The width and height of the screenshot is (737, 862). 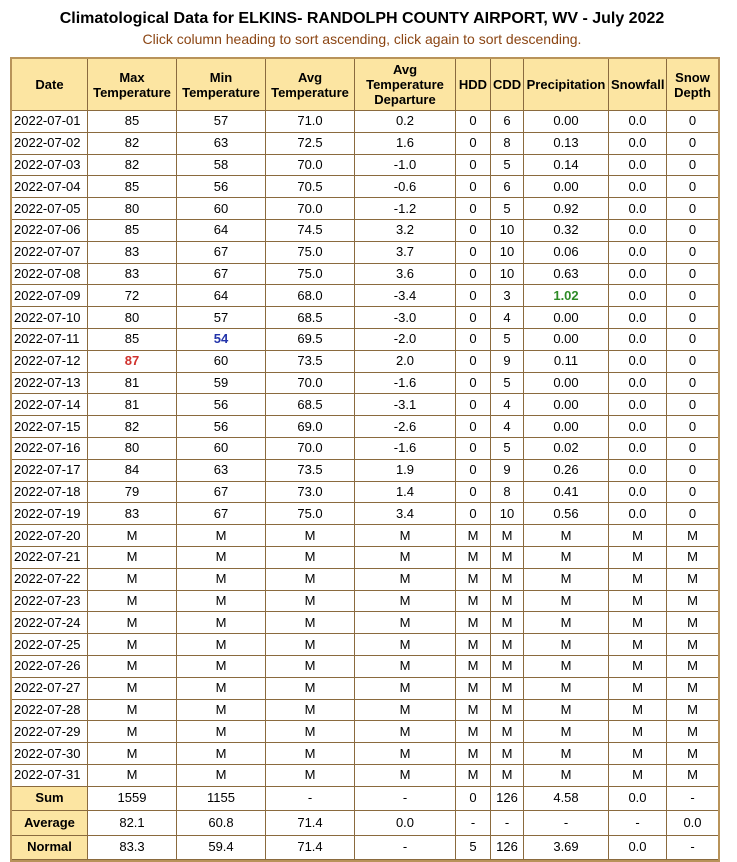 What do you see at coordinates (473, 85) in the screenshot?
I see `column-header-hdd: HDD` at bounding box center [473, 85].